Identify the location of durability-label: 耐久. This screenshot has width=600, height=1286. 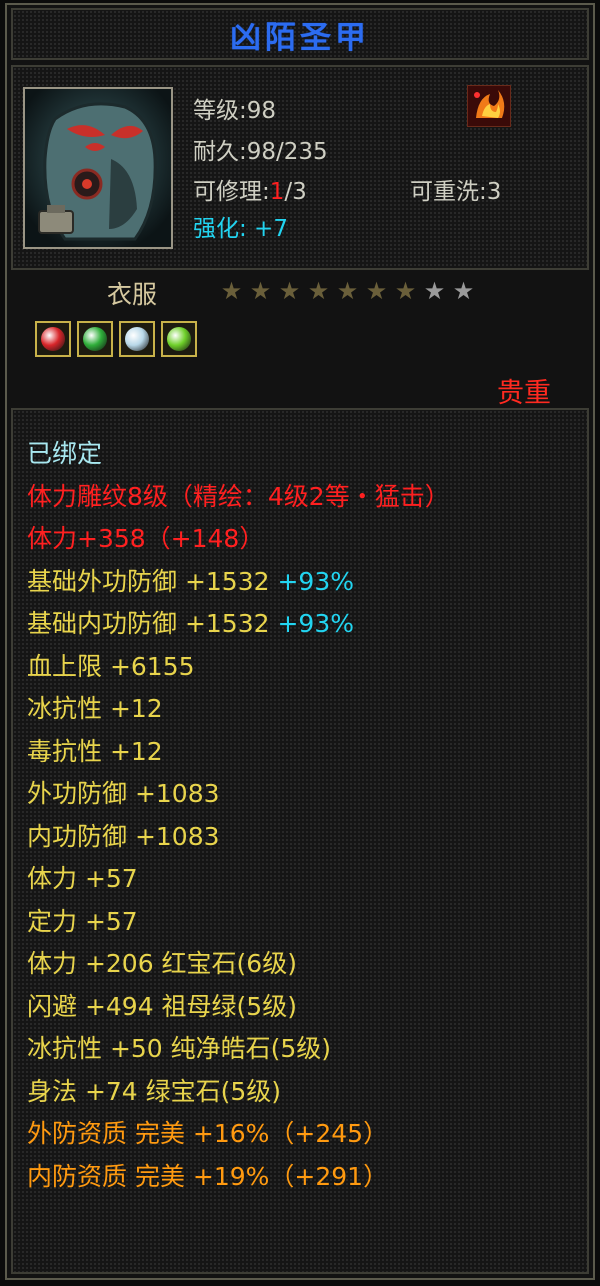
(216, 152).